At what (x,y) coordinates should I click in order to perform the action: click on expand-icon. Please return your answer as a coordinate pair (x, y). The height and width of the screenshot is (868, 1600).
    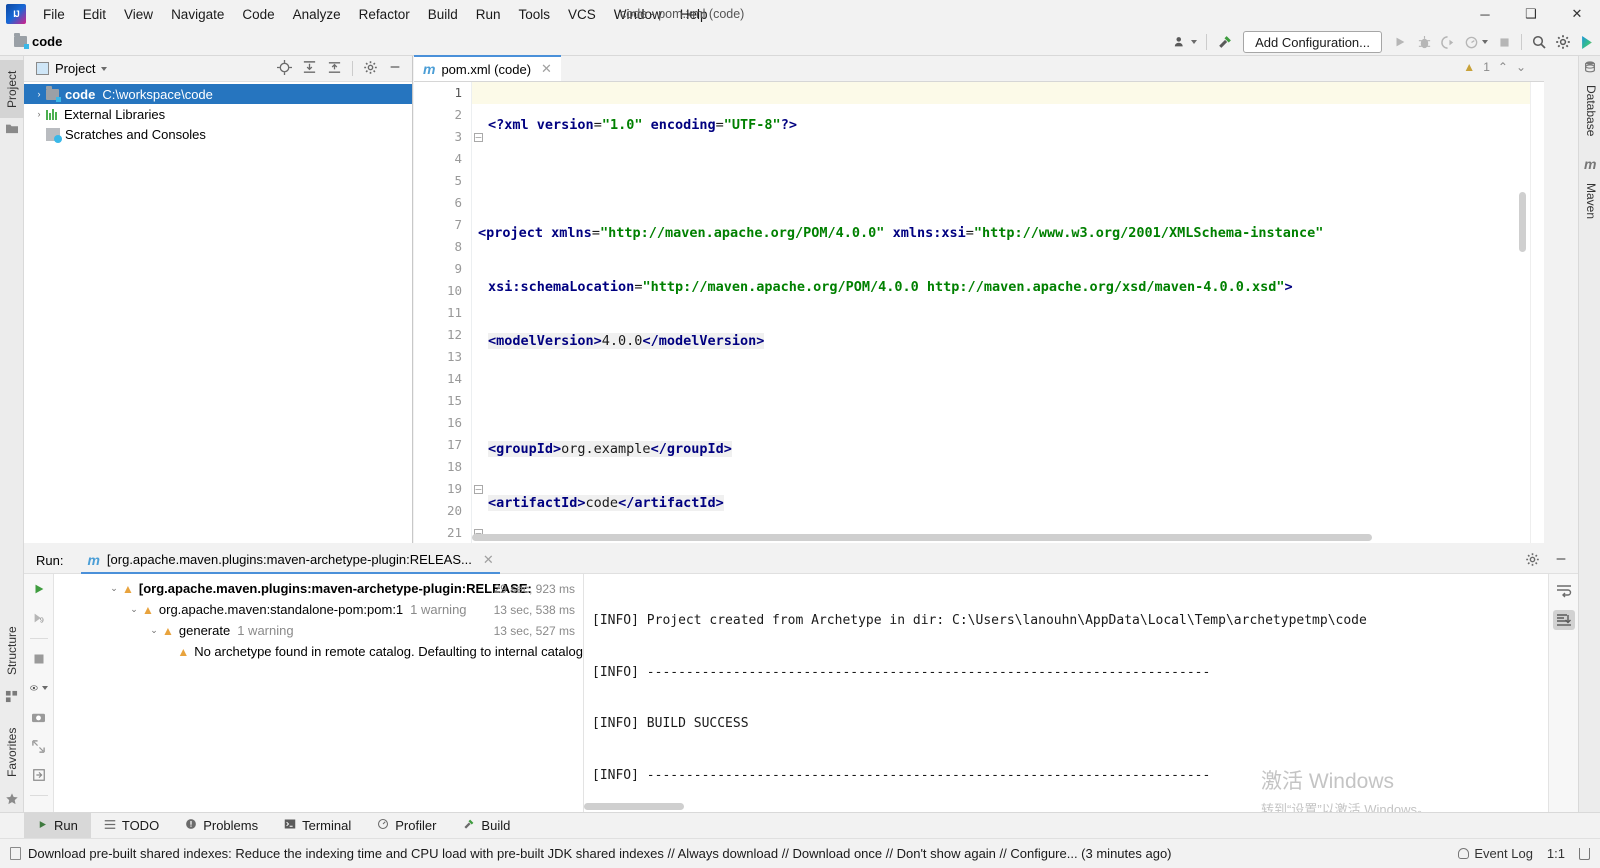
    Looking at the image, I should click on (39, 746).